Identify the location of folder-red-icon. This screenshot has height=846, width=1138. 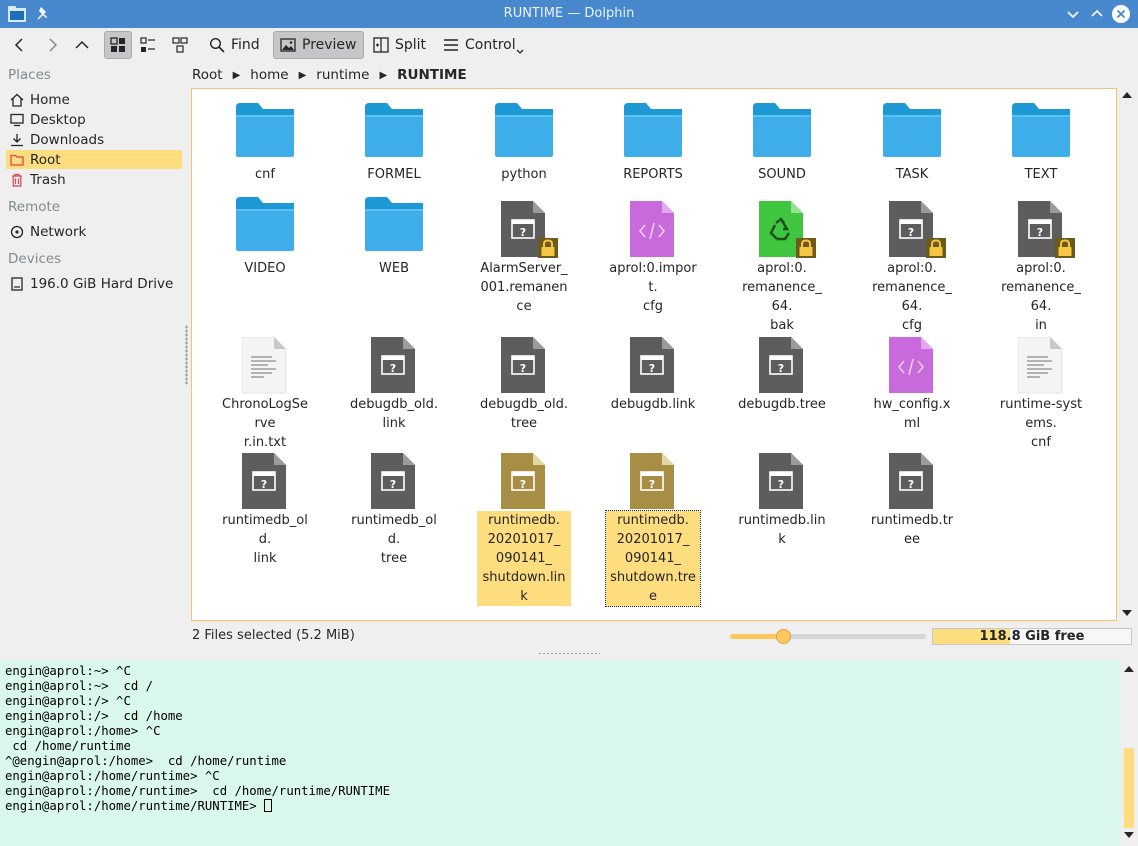
(17, 160).